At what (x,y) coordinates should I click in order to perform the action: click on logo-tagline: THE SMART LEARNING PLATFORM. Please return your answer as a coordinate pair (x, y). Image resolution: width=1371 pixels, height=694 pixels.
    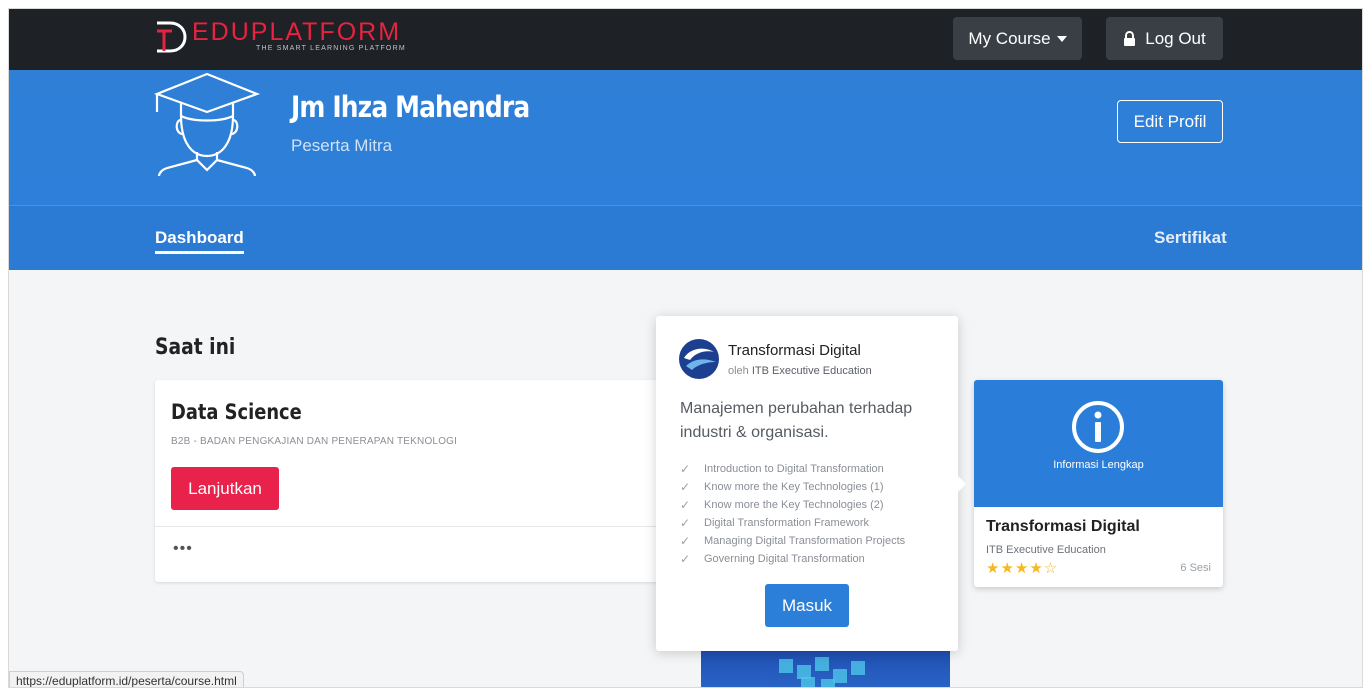
    Looking at the image, I should click on (331, 48).